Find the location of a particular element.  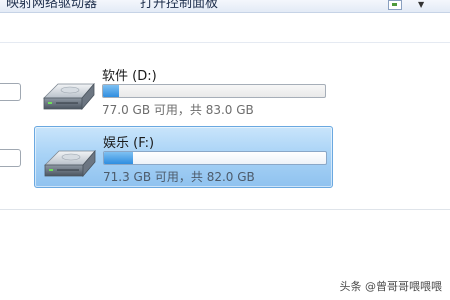

drive-free-space: 77.0 GB 可用，共 83.0 GB is located at coordinates (178, 110).